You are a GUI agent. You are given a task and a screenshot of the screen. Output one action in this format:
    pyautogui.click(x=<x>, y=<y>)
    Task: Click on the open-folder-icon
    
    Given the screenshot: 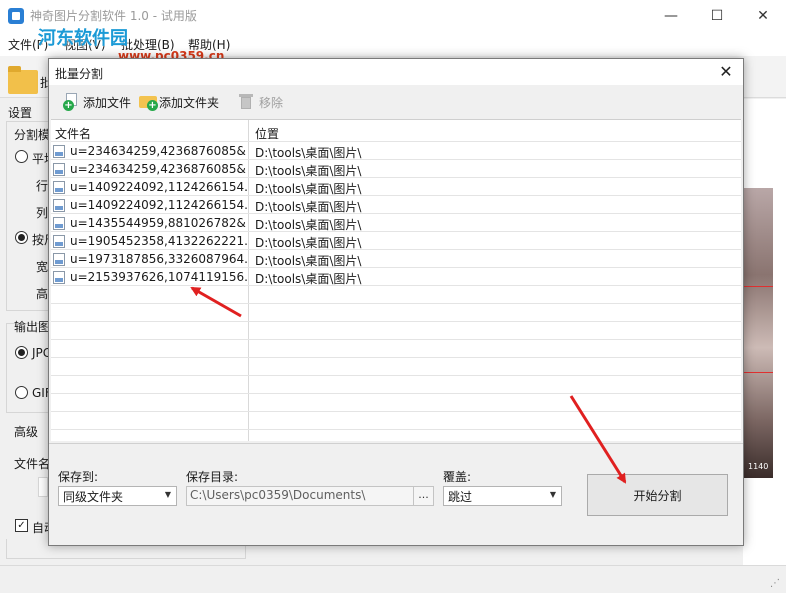 What is the action you would take?
    pyautogui.click(x=23, y=80)
    